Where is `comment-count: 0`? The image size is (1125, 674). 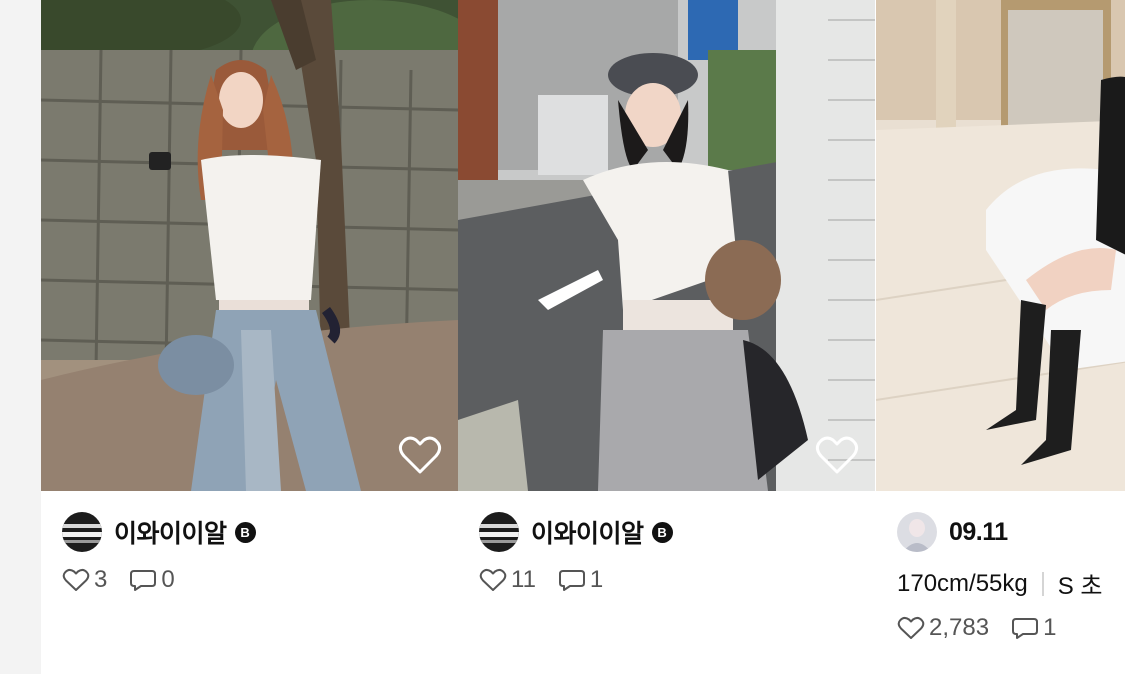 comment-count: 0 is located at coordinates (168, 579).